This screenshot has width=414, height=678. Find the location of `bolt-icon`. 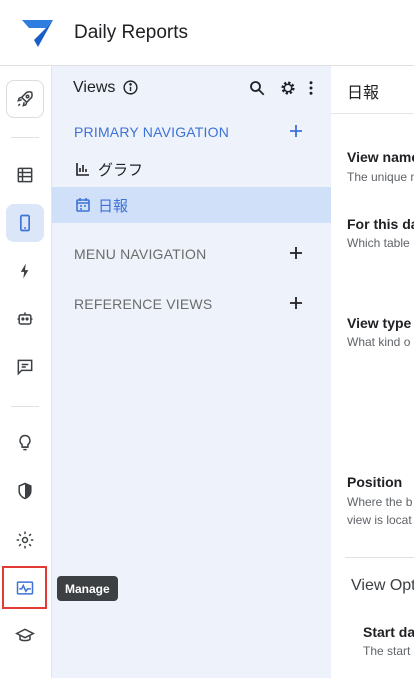

bolt-icon is located at coordinates (24, 271).